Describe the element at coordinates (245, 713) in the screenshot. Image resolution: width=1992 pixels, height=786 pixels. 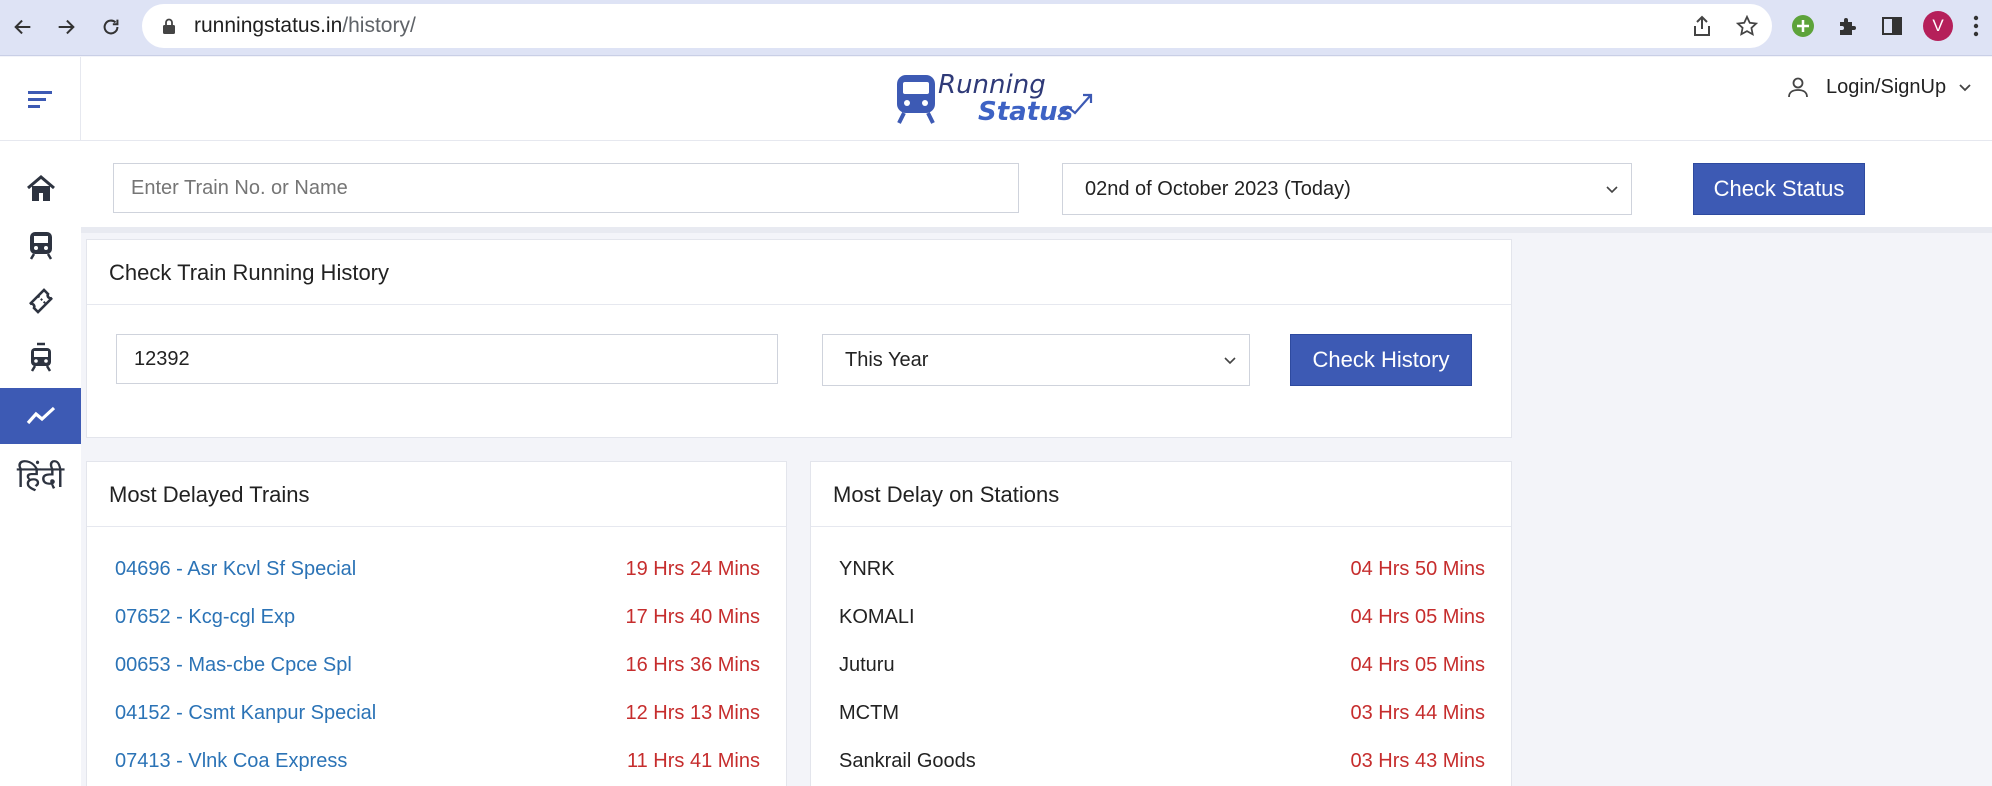
I see `train-link: 04152 - Csmt Kanpur Special` at that location.